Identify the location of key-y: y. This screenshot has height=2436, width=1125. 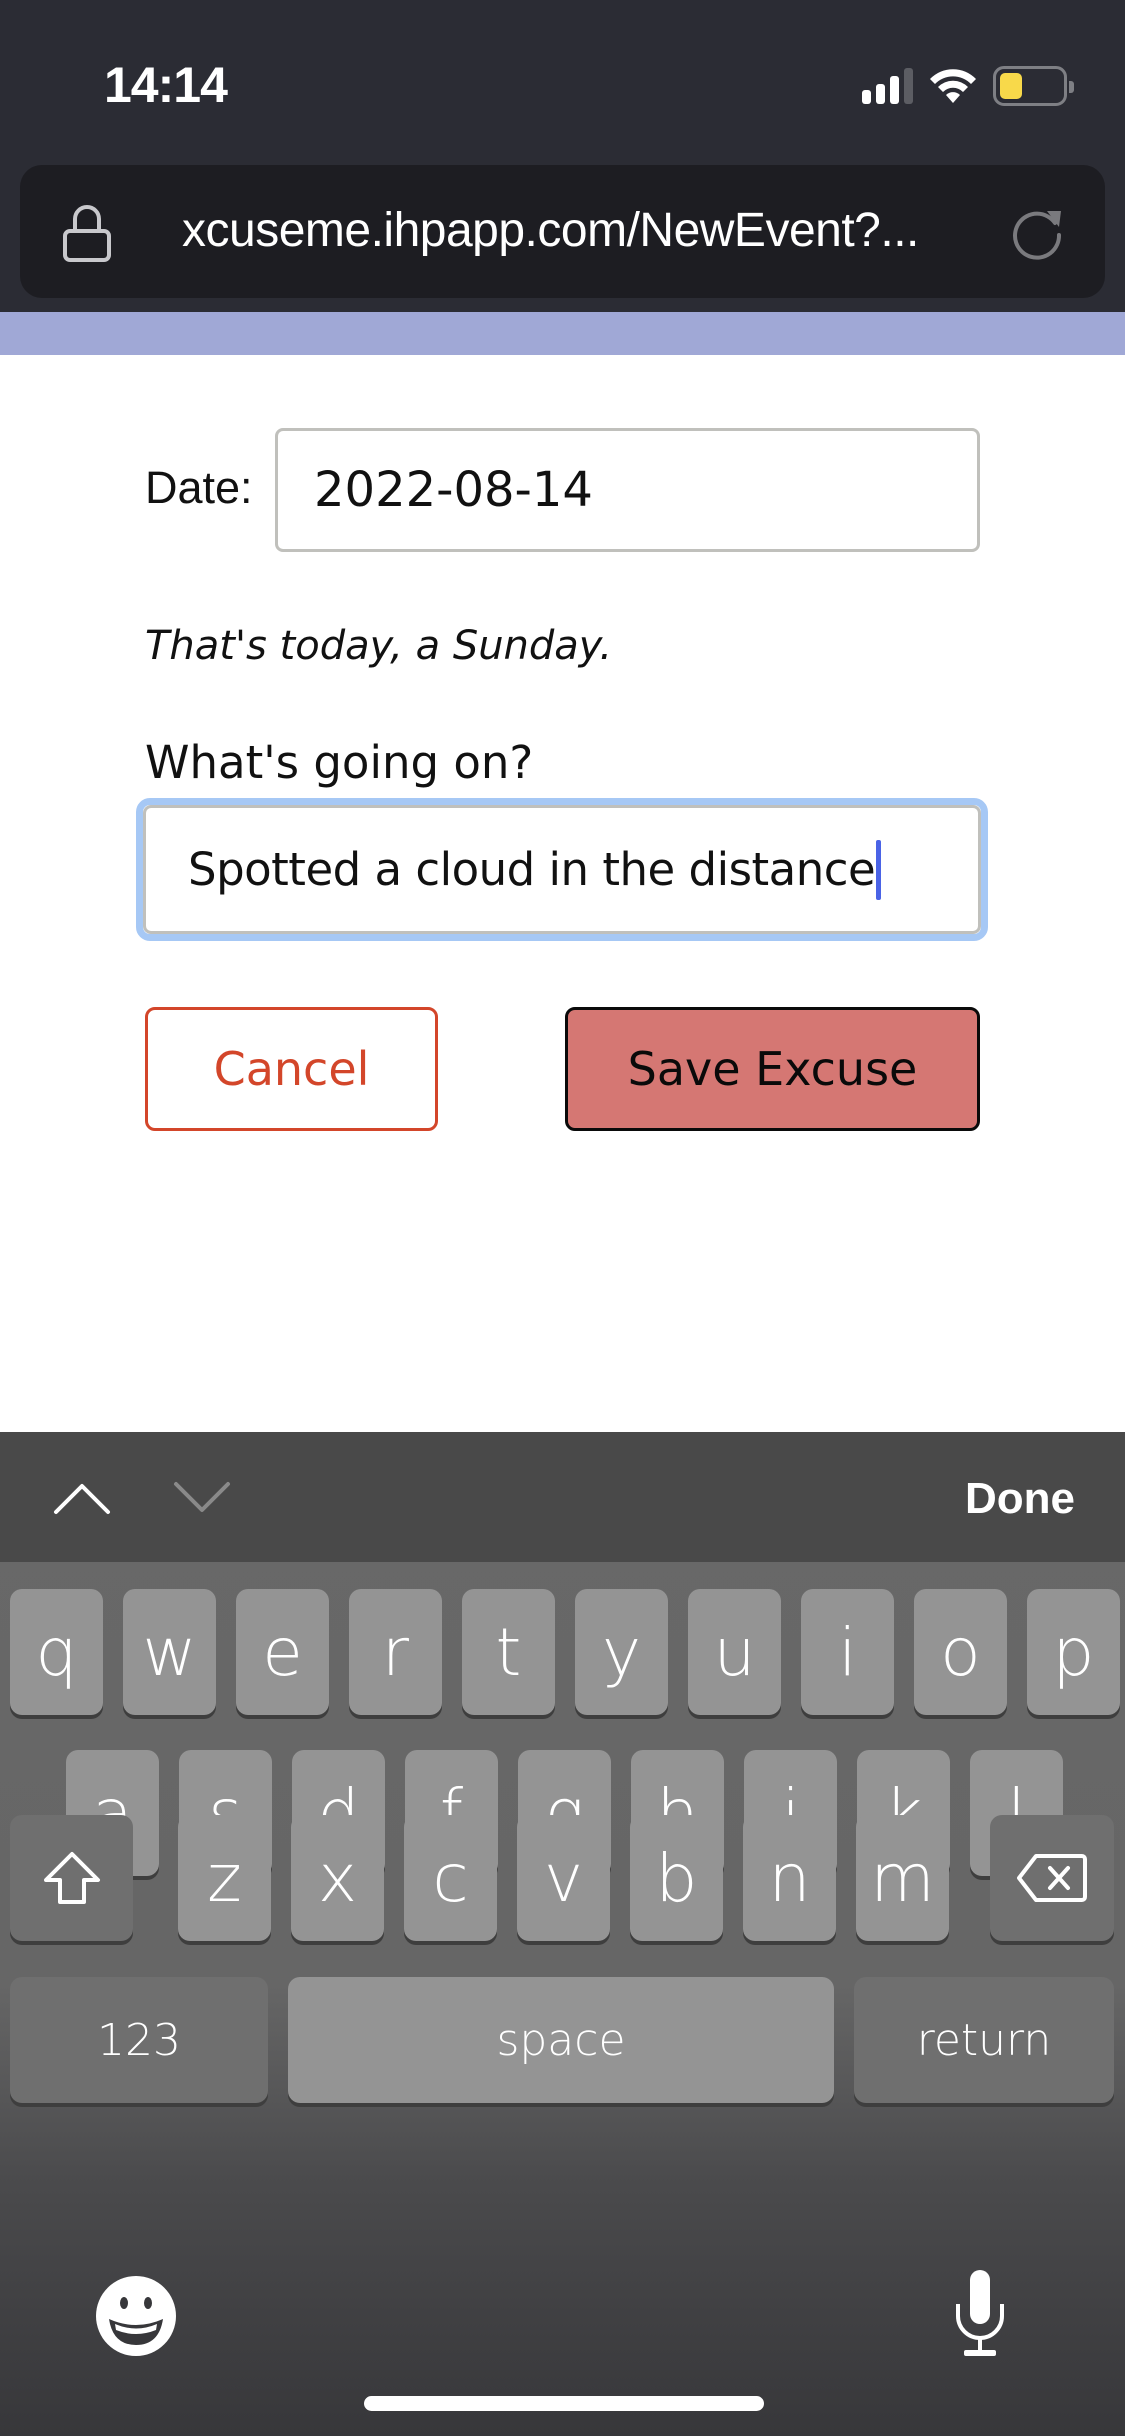
(621, 1652).